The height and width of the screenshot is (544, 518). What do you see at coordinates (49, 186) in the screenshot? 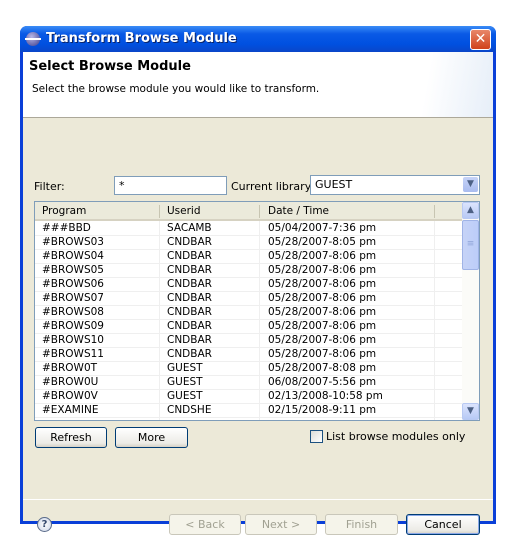
I see `filter-label: Filter:` at bounding box center [49, 186].